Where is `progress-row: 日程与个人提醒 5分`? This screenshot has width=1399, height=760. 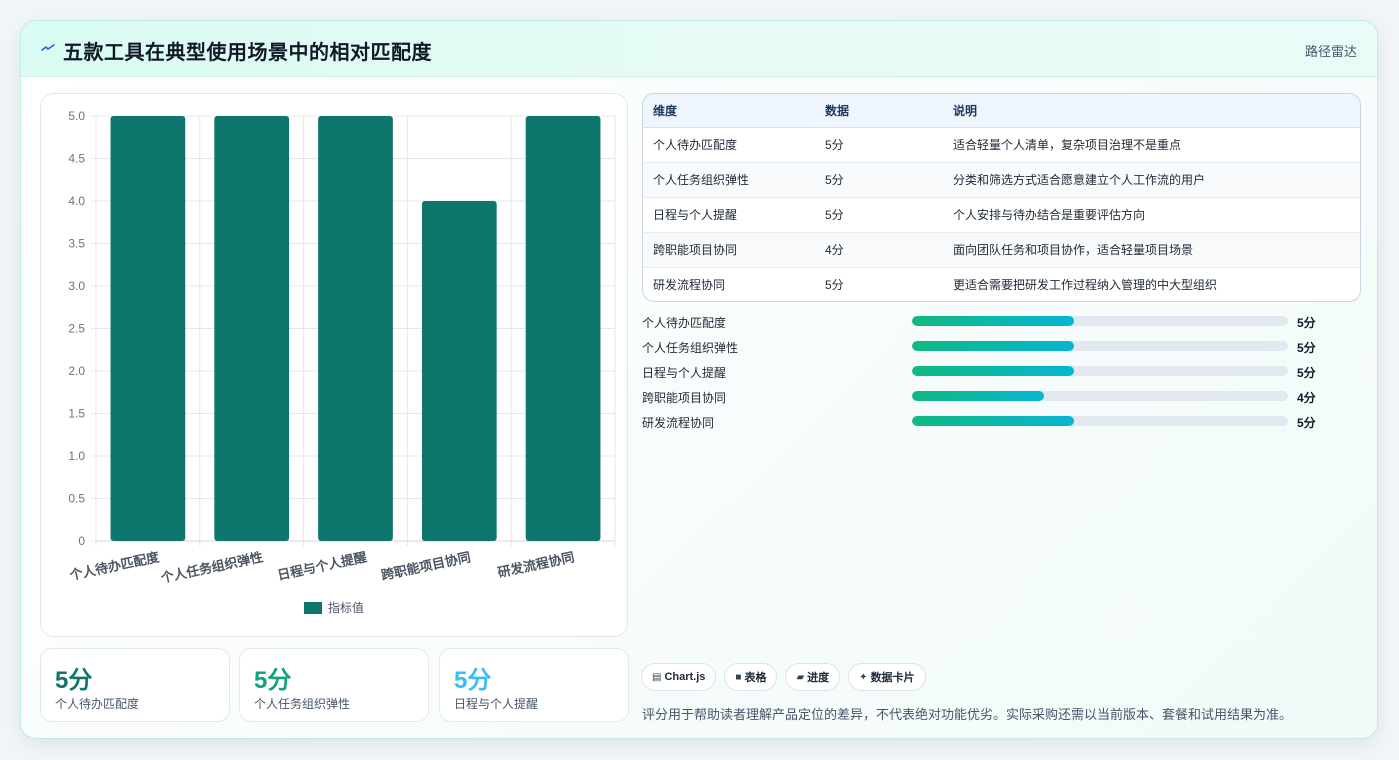
progress-row: 日程与个人提醒 5分 is located at coordinates (992, 375).